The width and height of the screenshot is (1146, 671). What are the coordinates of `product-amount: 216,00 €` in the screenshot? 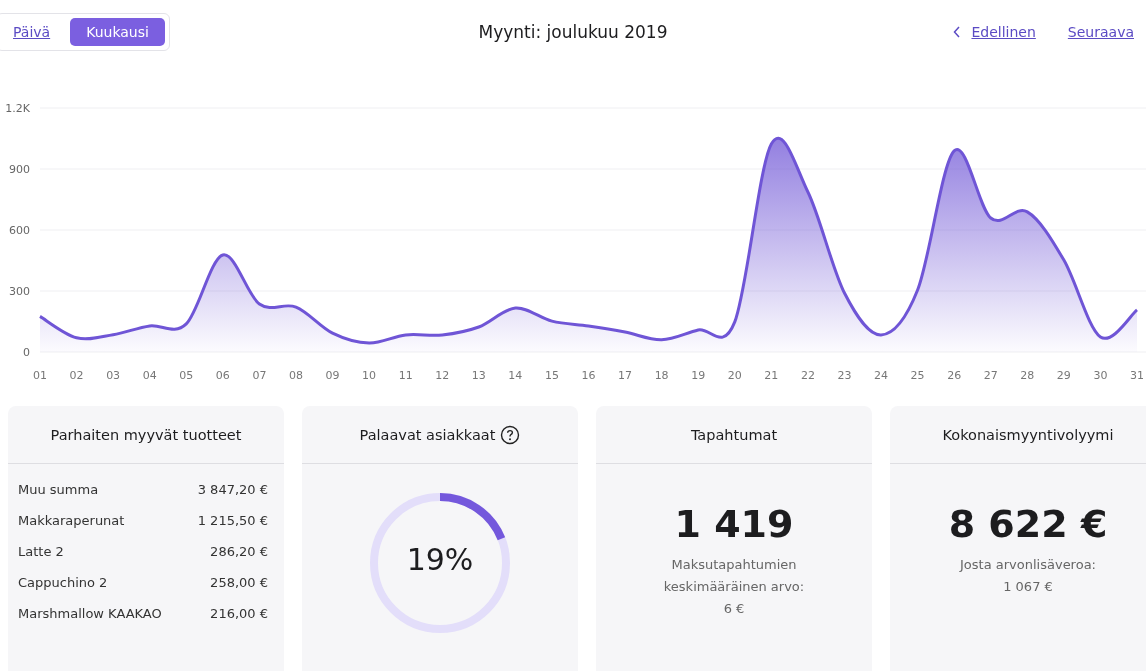 It's located at (239, 613).